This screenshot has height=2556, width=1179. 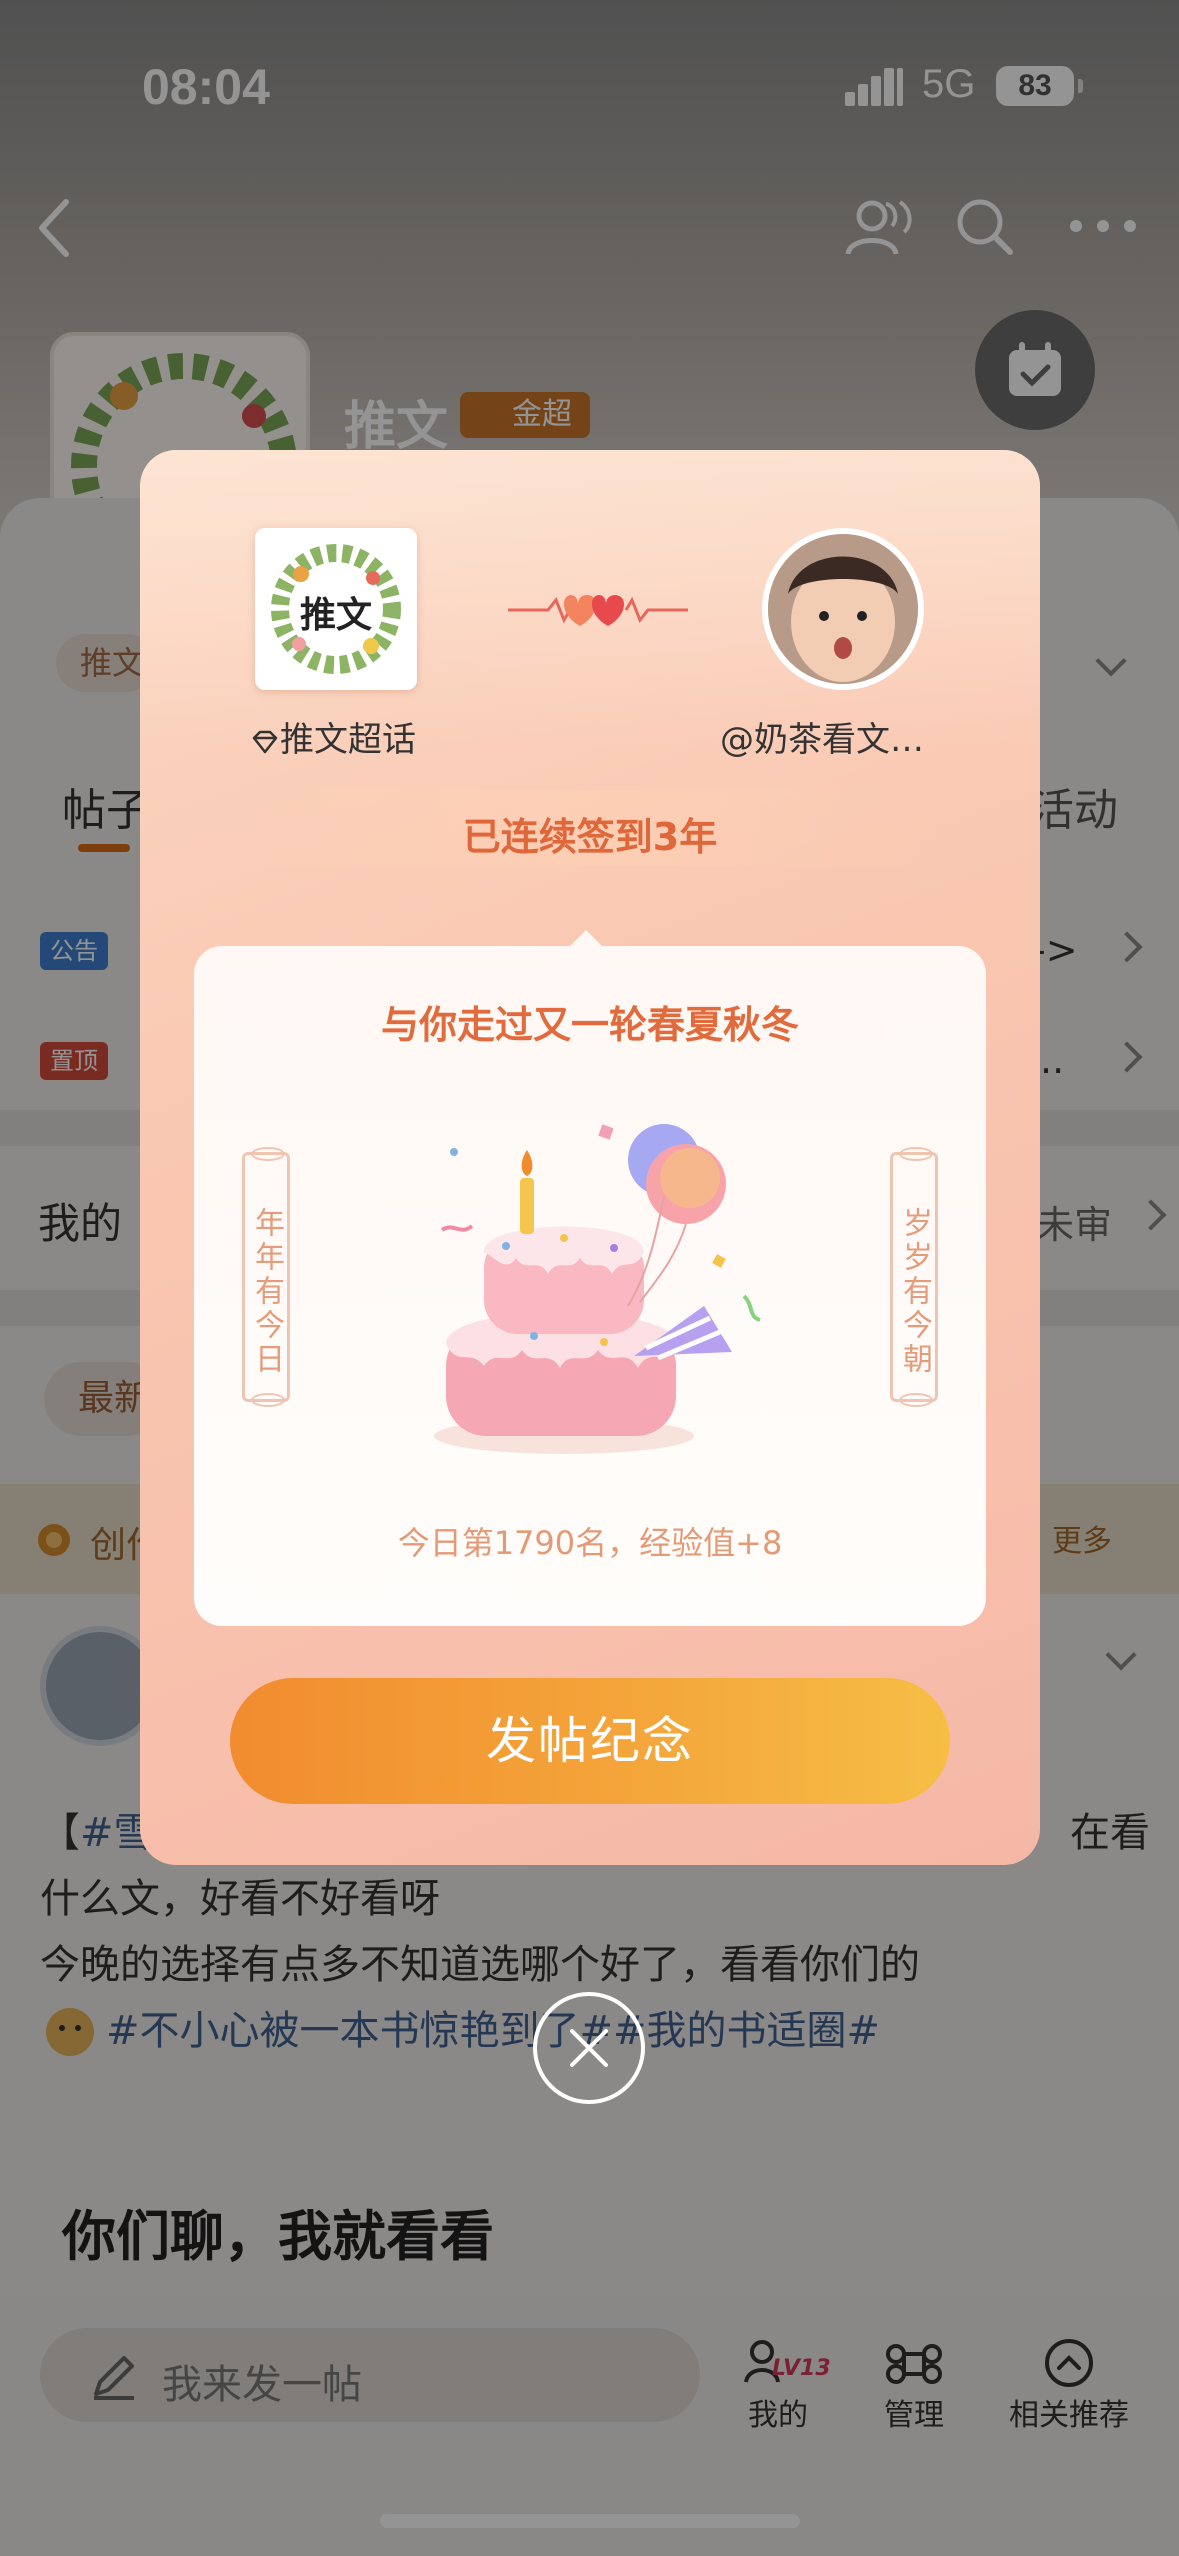 What do you see at coordinates (590, 837) in the screenshot?
I see `streak-text: 已连续签到3年` at bounding box center [590, 837].